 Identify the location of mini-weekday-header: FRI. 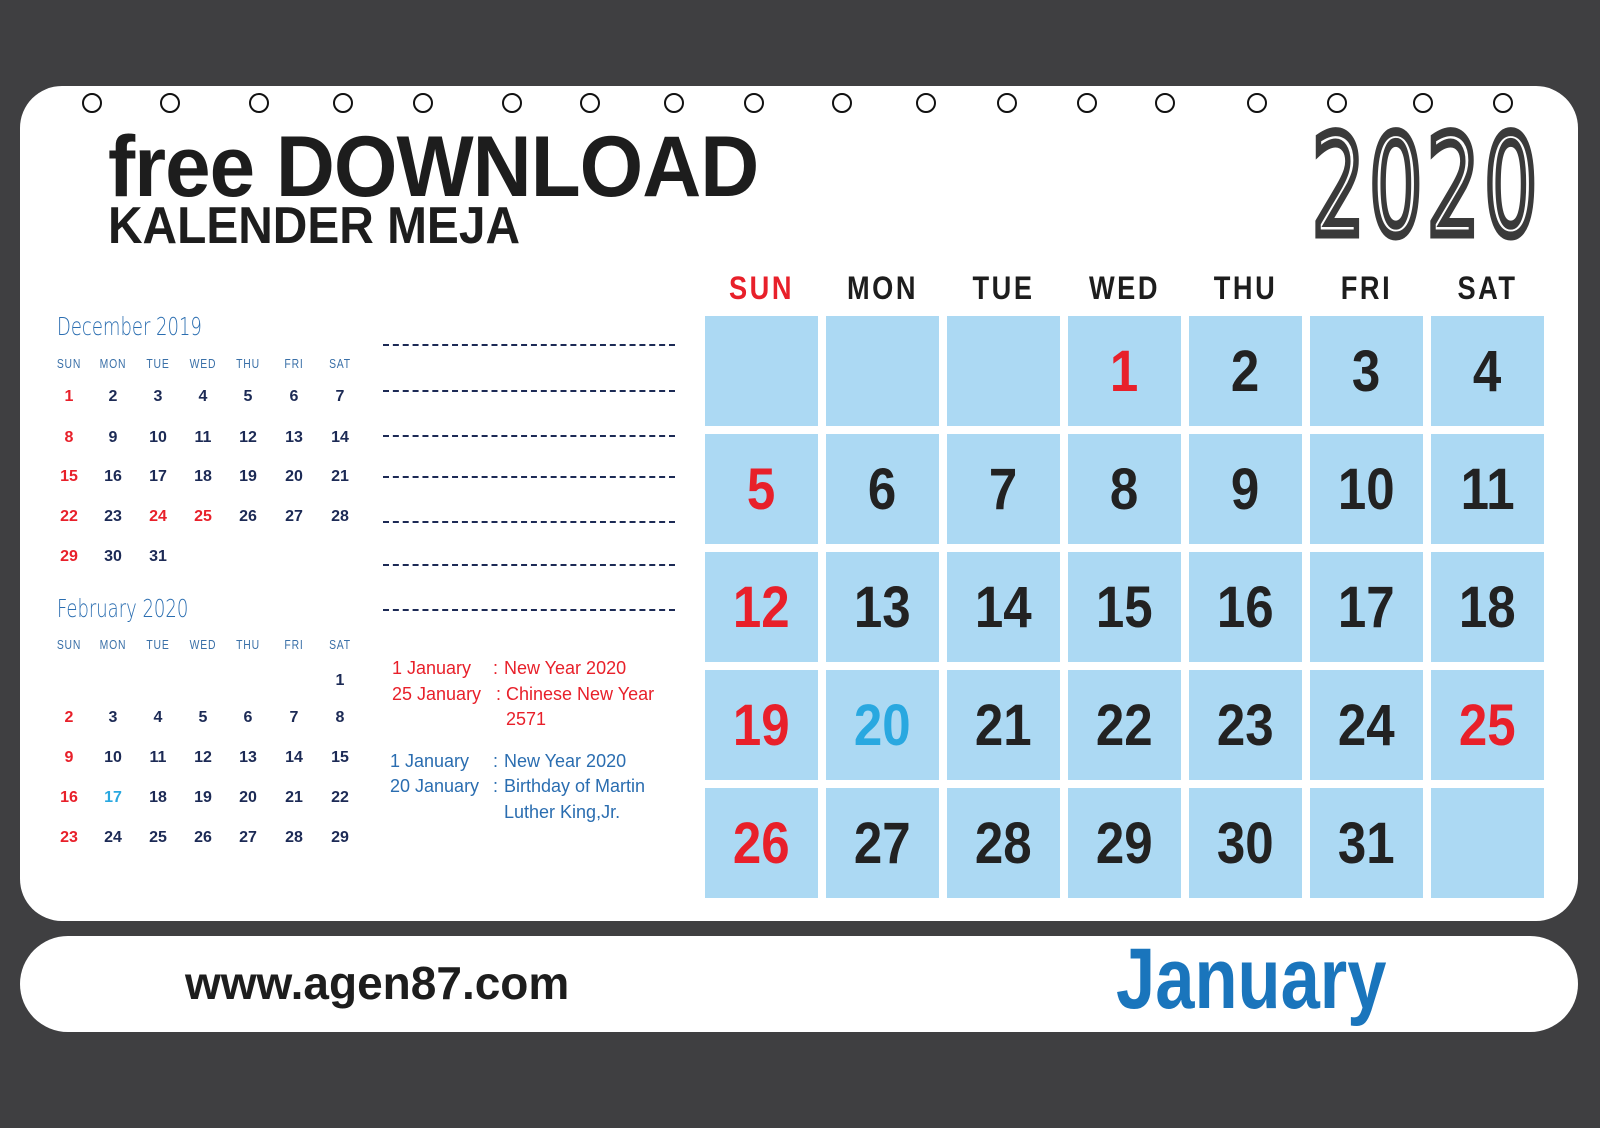
(294, 363).